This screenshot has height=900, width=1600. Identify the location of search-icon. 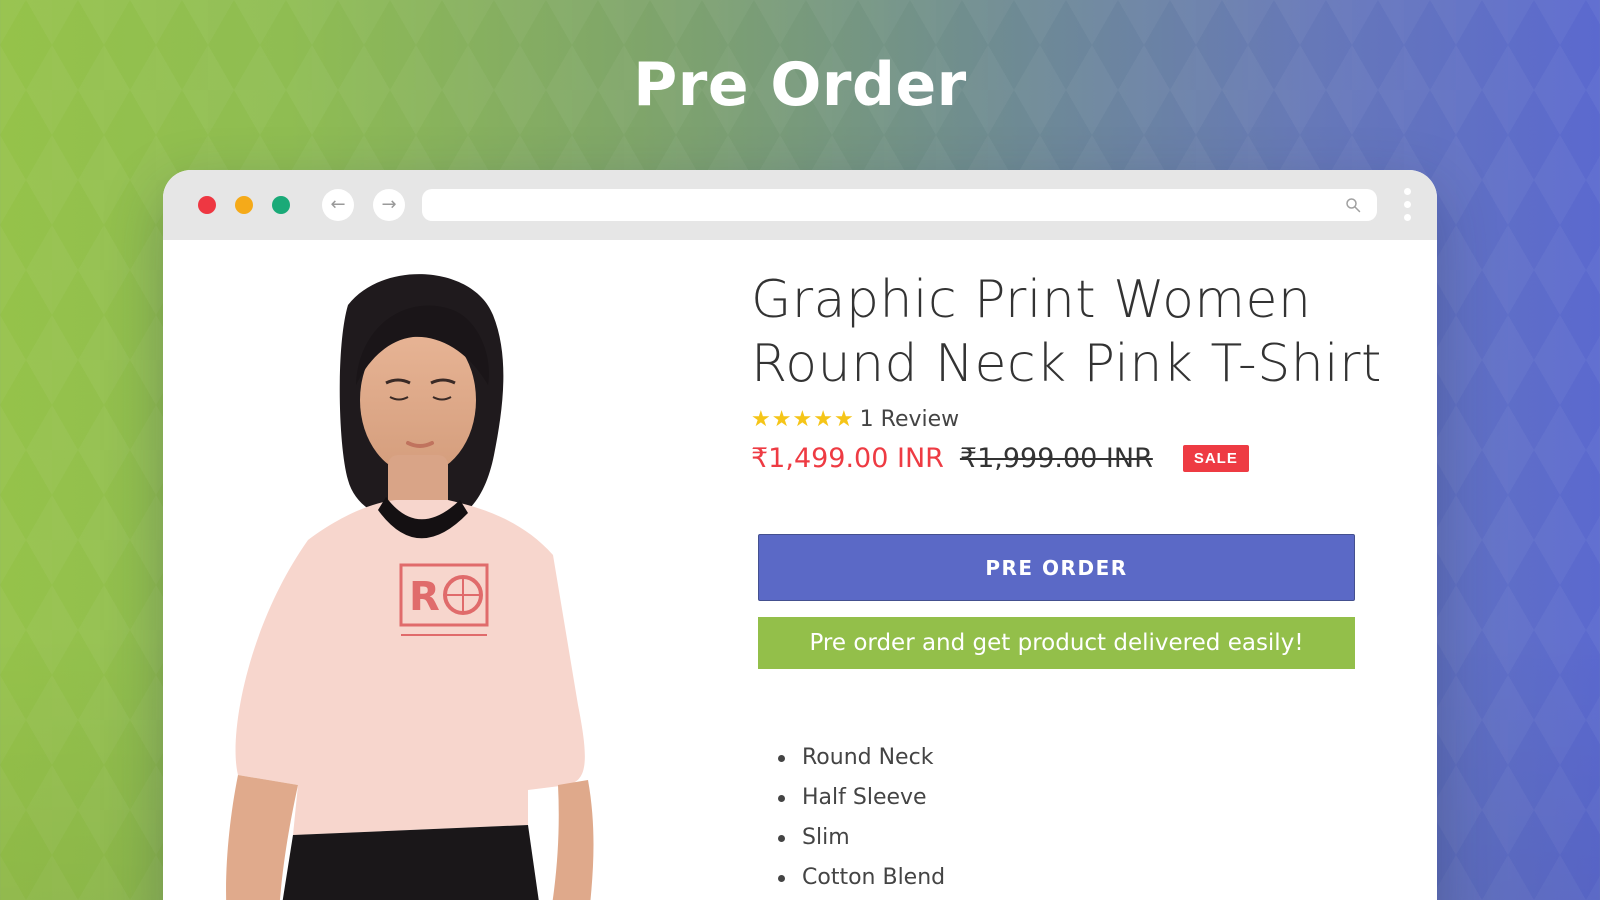
(1353, 205).